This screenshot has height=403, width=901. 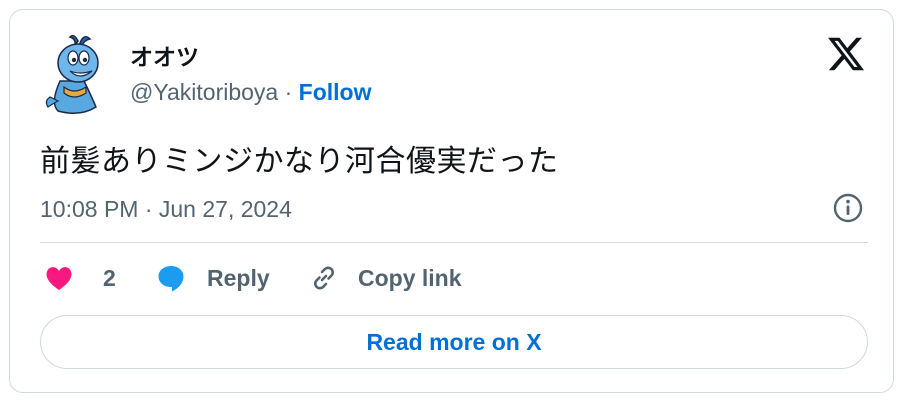 I want to click on tweet-timestamp: 10:08 PM · Jun 27, 2024, so click(x=166, y=209).